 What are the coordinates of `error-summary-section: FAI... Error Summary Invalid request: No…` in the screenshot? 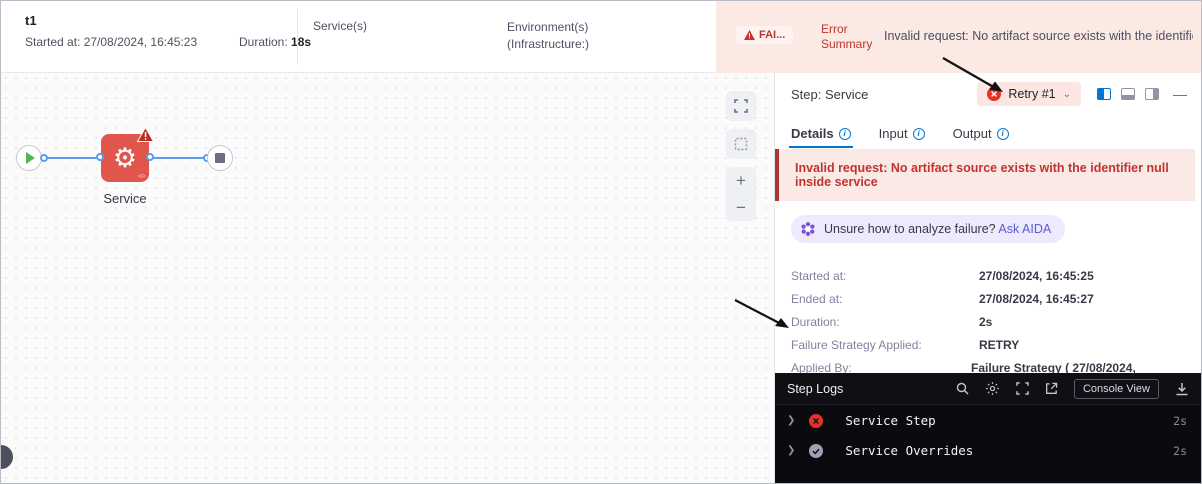 It's located at (958, 37).